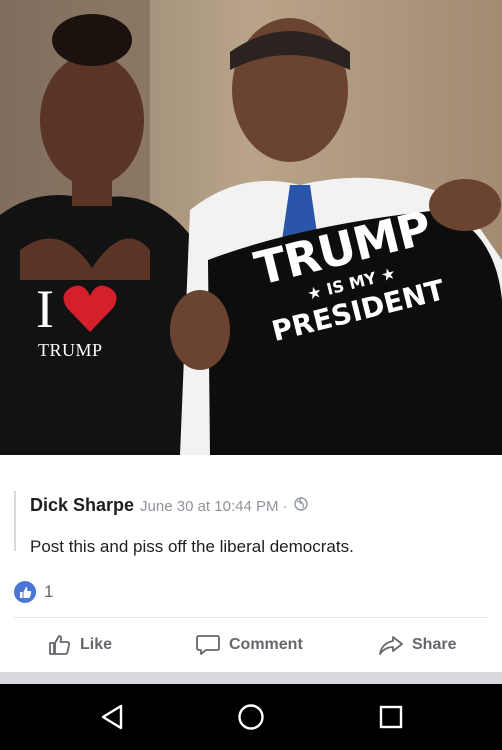  Describe the element at coordinates (96, 644) in the screenshot. I see `like-label: Like` at that location.